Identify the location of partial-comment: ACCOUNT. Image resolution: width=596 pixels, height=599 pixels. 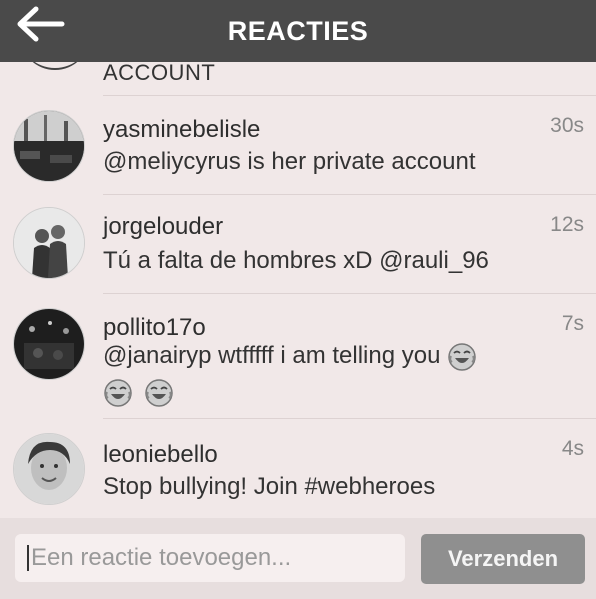
(298, 79).